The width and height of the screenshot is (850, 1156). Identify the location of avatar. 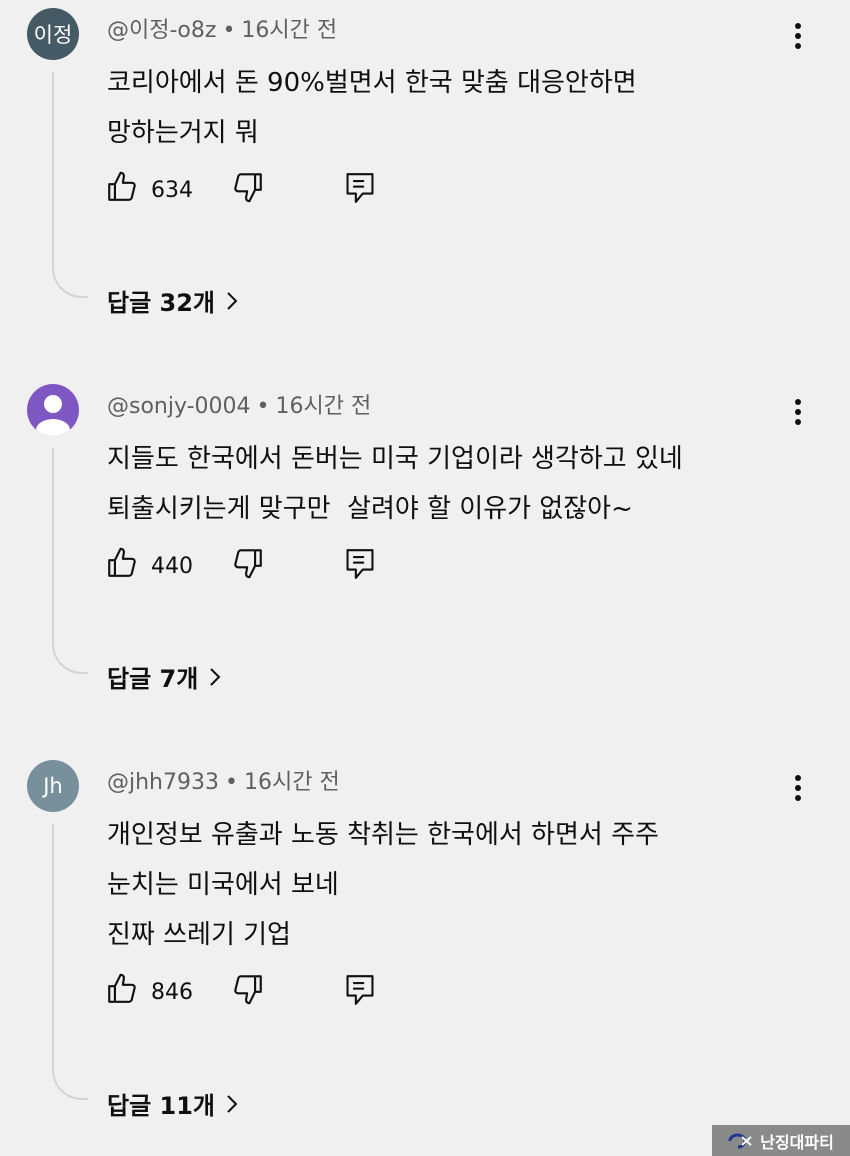
(53, 410).